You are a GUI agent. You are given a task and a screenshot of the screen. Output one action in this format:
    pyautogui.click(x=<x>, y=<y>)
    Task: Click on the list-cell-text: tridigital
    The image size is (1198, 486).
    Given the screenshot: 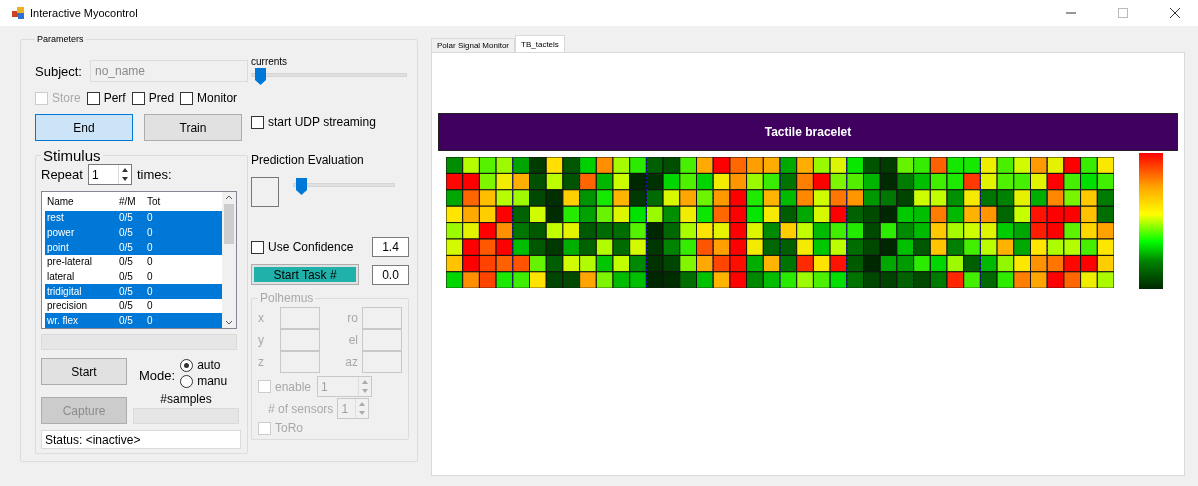 What is the action you would take?
    pyautogui.click(x=64, y=291)
    